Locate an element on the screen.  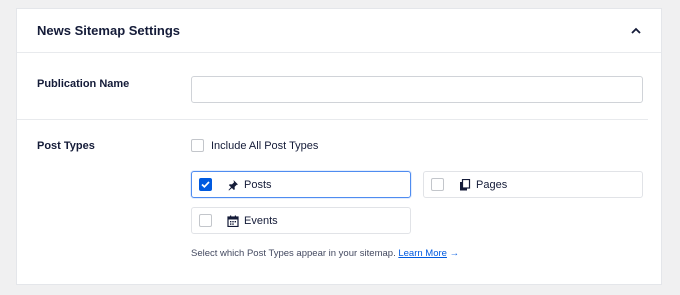
panel-title: News Sitemap Settings is located at coordinates (109, 30).